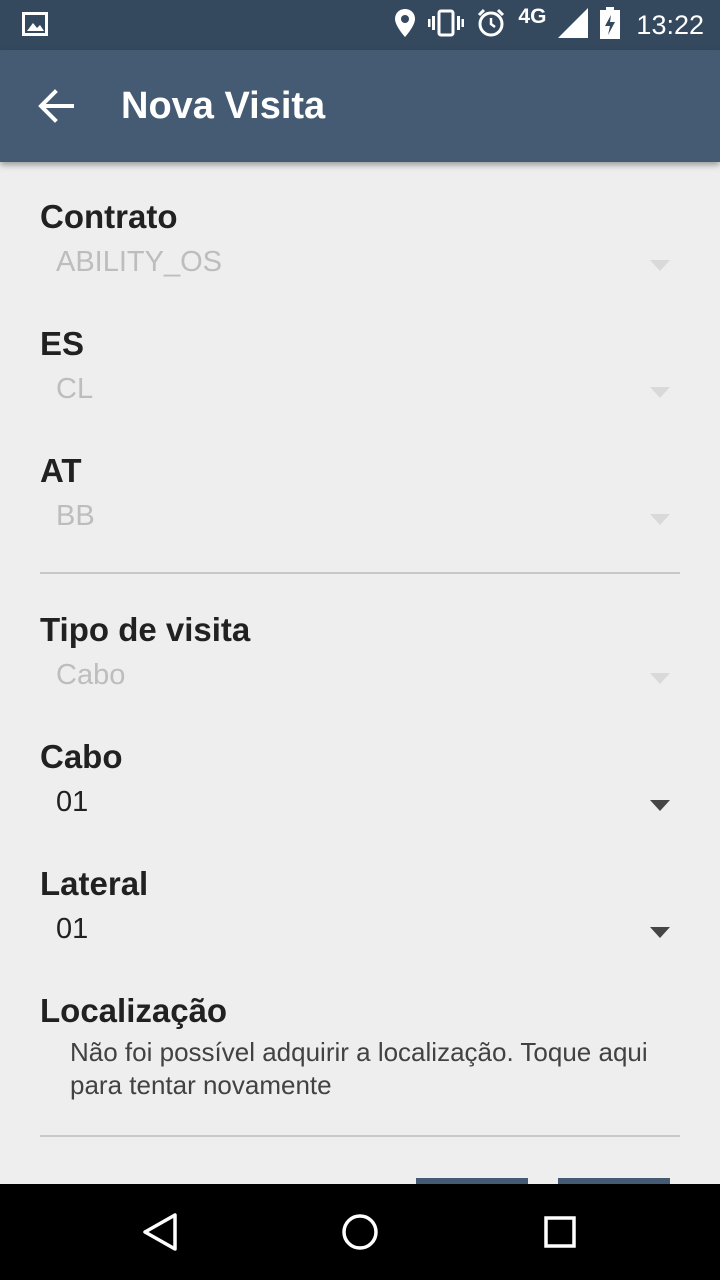 This screenshot has height=1280, width=720. Describe the element at coordinates (360, 106) in the screenshot. I see `app-bar: Nova Visita` at that location.